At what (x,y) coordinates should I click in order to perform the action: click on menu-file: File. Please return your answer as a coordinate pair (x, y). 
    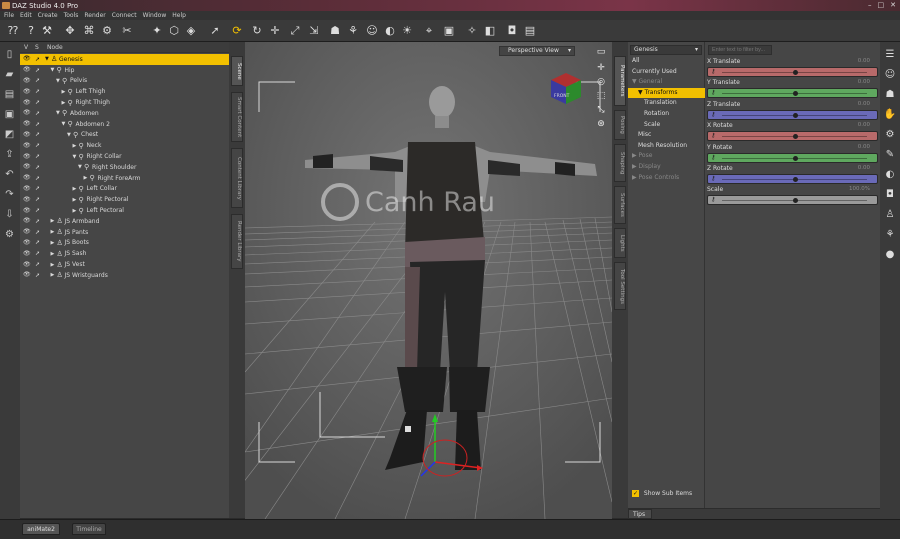
    Looking at the image, I should click on (9, 15).